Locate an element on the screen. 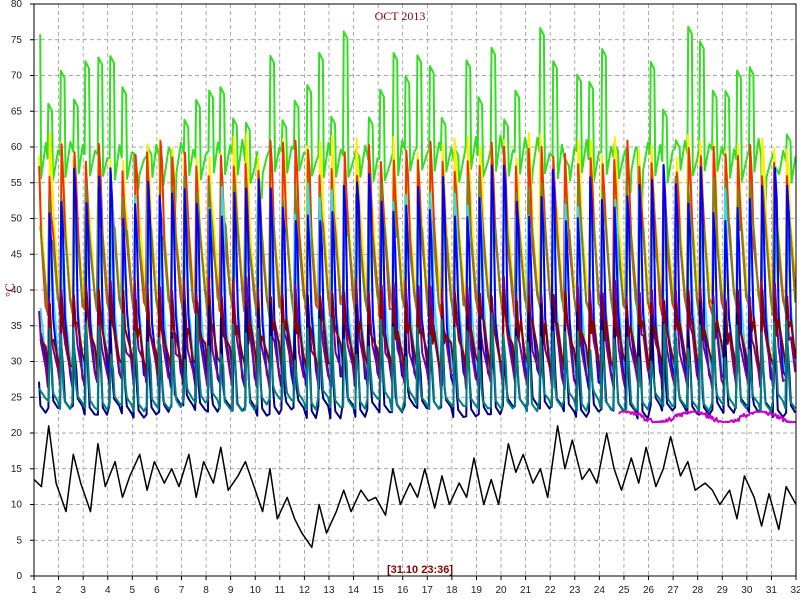 This screenshot has height=600, width=800. y-tick-label: 75 is located at coordinates (17, 40).